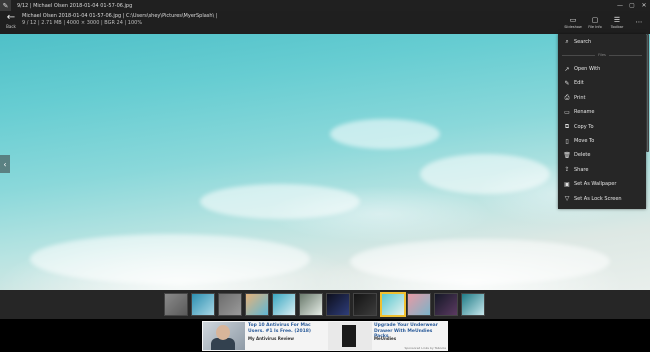 This screenshot has height=352, width=650. I want to click on menu-item-edit: ✎ Edit, so click(602, 83).